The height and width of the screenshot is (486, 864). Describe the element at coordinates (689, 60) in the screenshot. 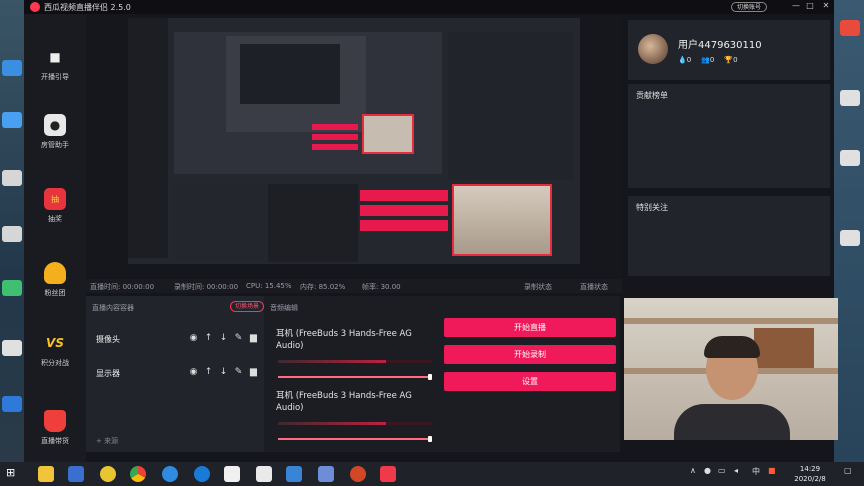

I see `likes-count: 0` at that location.